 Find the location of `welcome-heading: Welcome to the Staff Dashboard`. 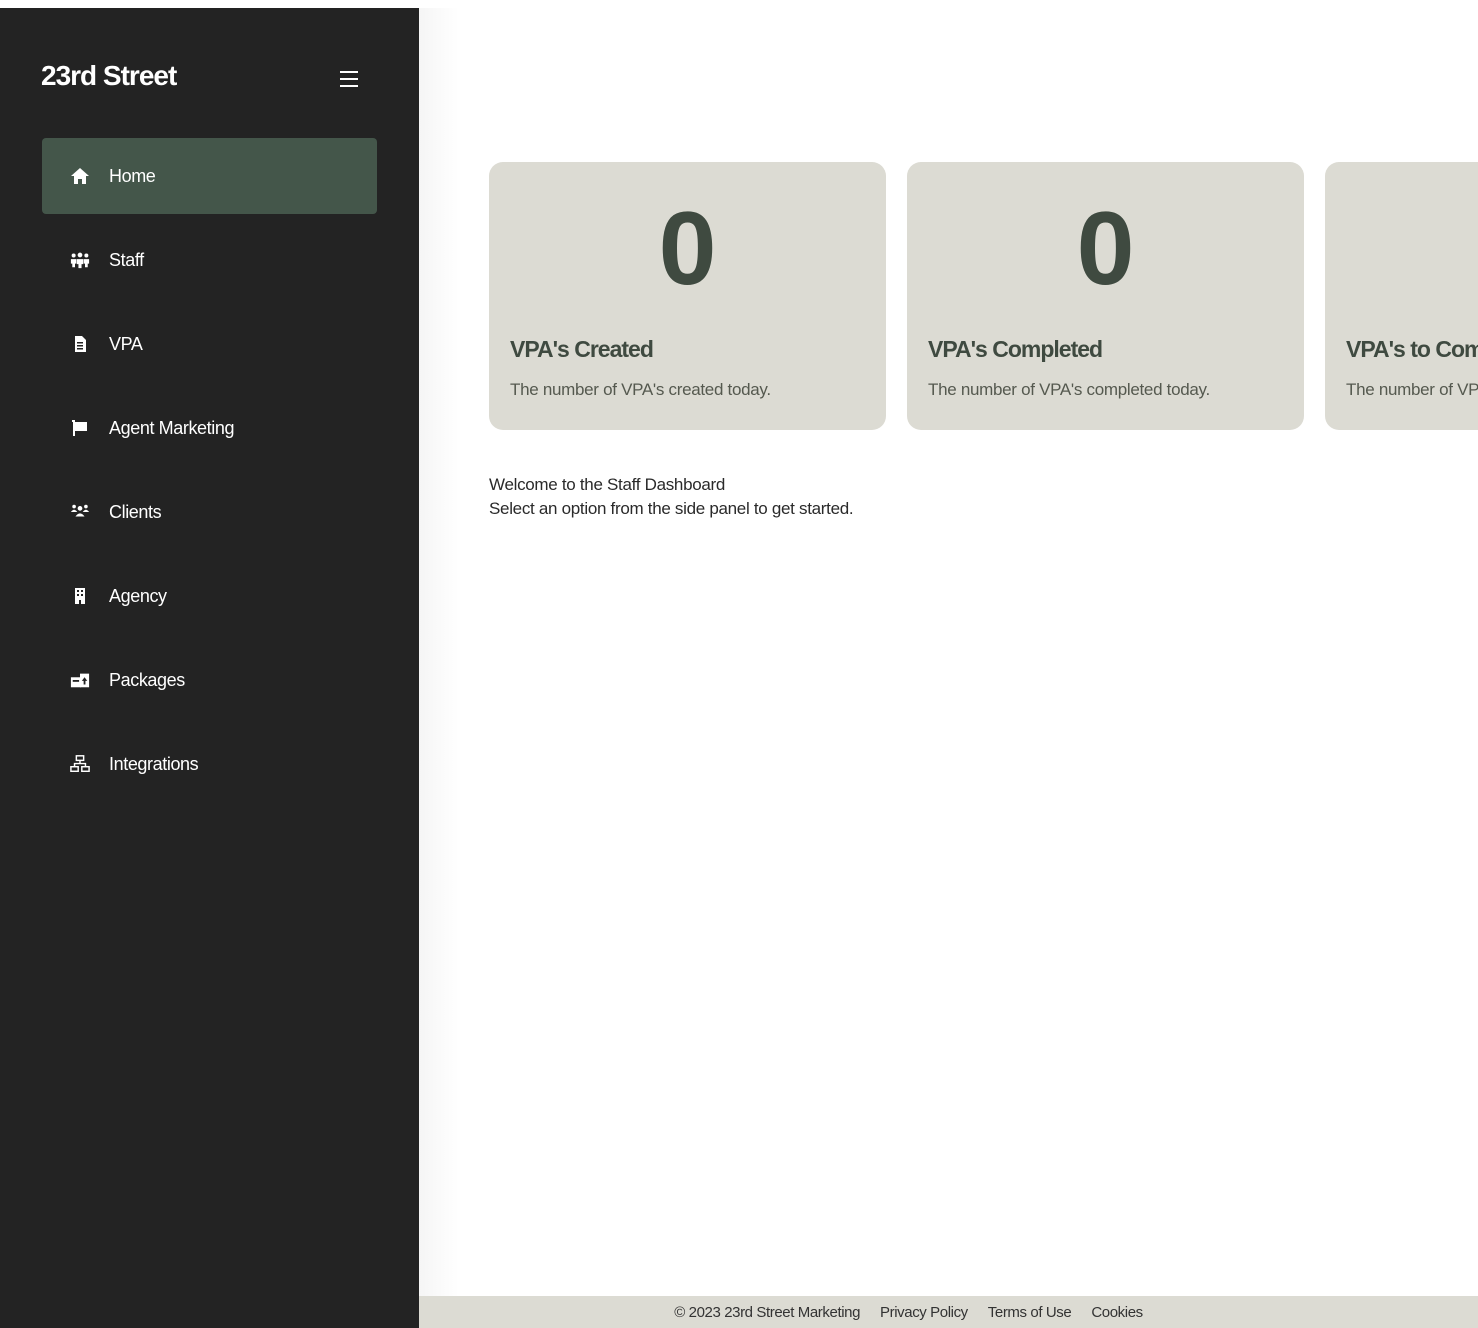

welcome-heading: Welcome to the Staff Dashboard is located at coordinates (607, 484).